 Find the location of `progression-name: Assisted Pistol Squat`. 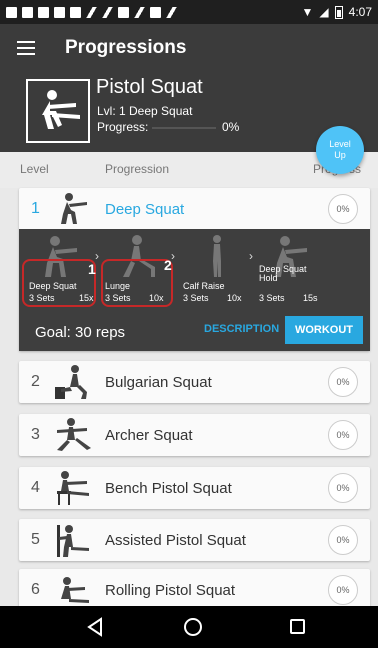

progression-name: Assisted Pistol Squat is located at coordinates (175, 540).